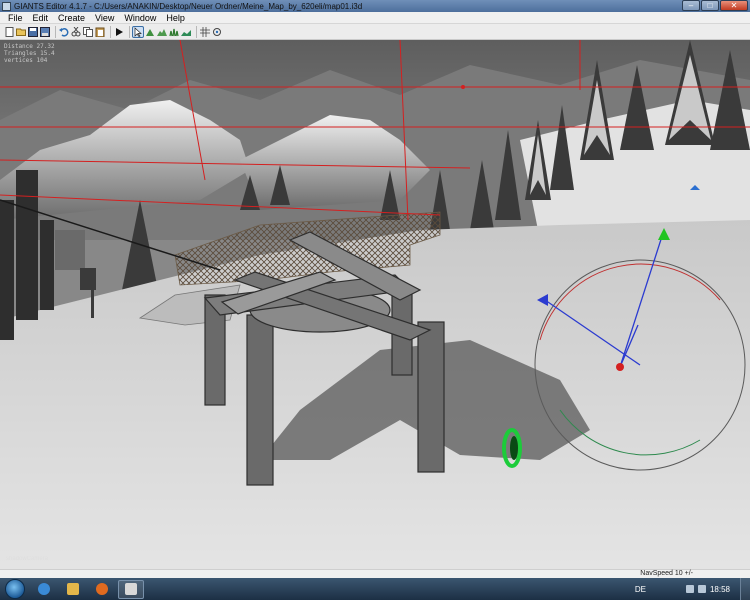 The width and height of the screenshot is (750, 600). I want to click on select-icon, so click(138, 31).